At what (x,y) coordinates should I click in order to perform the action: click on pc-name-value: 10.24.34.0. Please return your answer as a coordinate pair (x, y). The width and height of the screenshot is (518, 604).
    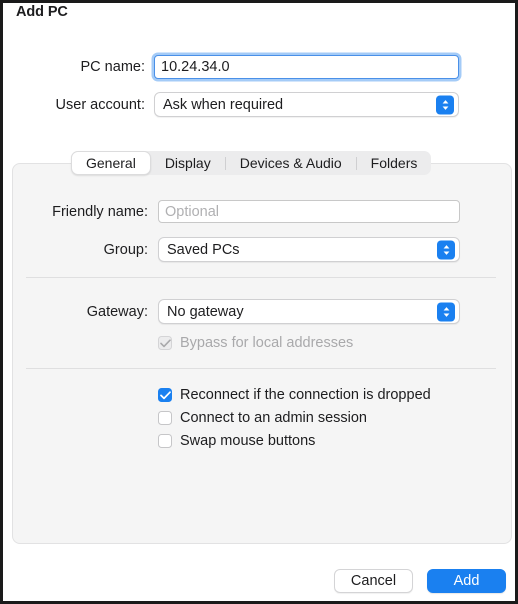
    Looking at the image, I should click on (195, 67).